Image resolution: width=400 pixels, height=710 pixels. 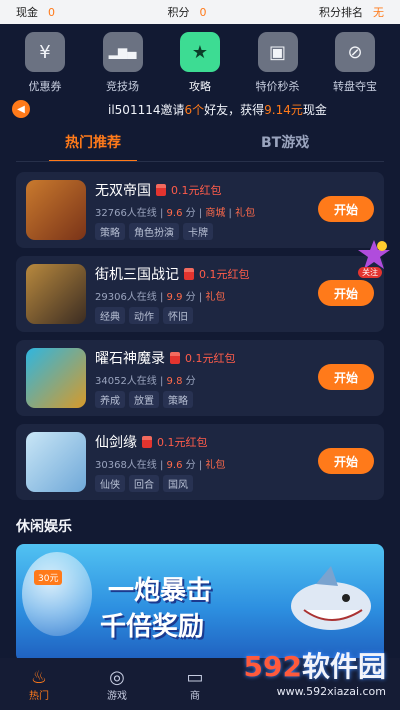 I want to click on banner-line2: 千倍奖励, so click(x=152, y=627).